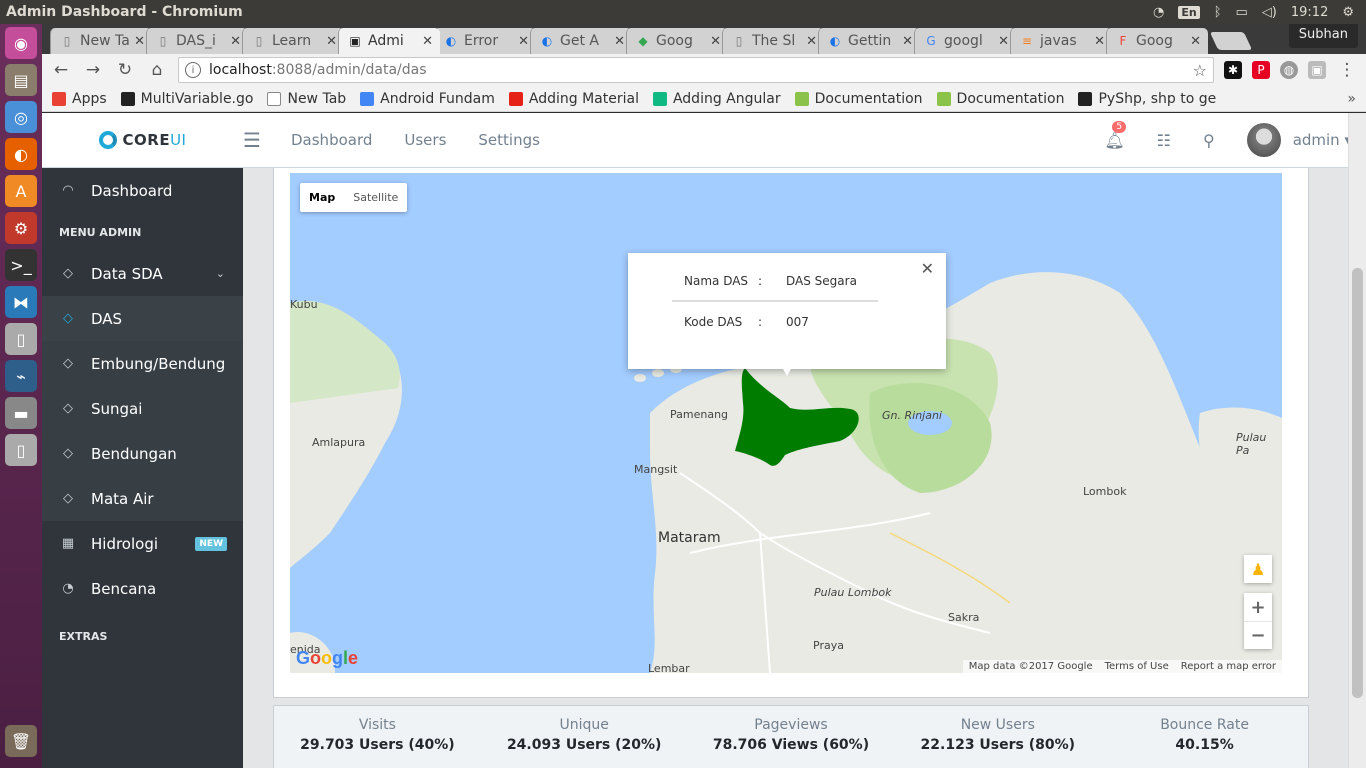 The height and width of the screenshot is (768, 1366). What do you see at coordinates (389, 41) in the screenshot?
I see `browser-tab: ▣ Admi ✕` at bounding box center [389, 41].